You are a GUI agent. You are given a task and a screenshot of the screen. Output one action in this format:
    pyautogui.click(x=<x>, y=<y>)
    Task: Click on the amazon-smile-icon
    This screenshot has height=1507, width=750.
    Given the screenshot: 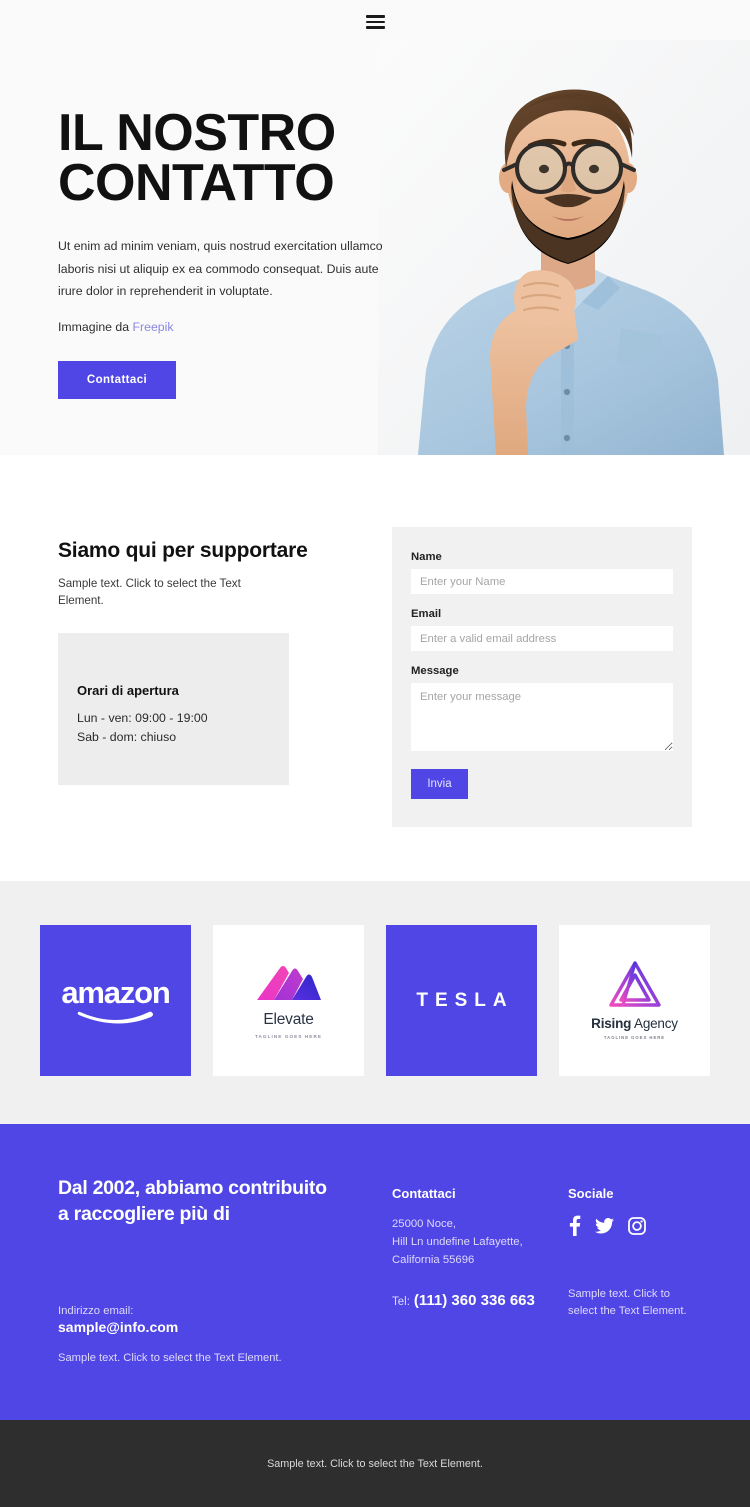 What is the action you would take?
    pyautogui.click(x=115, y=1017)
    